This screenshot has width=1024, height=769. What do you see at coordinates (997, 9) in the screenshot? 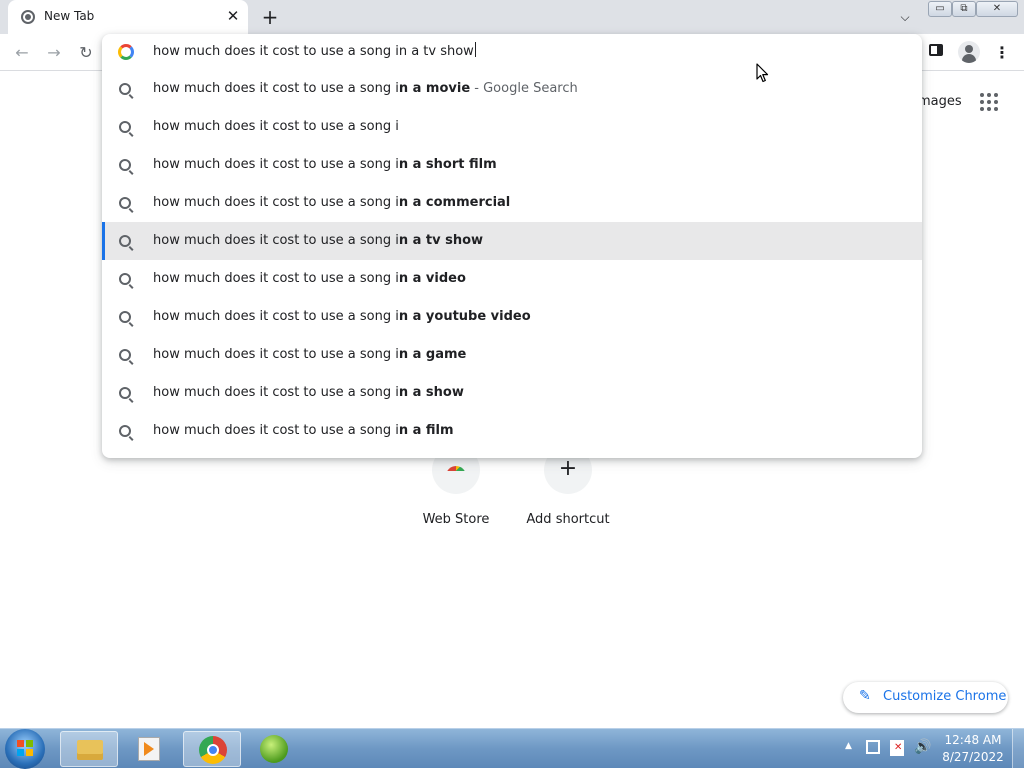
I see `window-close-button: ✕` at bounding box center [997, 9].